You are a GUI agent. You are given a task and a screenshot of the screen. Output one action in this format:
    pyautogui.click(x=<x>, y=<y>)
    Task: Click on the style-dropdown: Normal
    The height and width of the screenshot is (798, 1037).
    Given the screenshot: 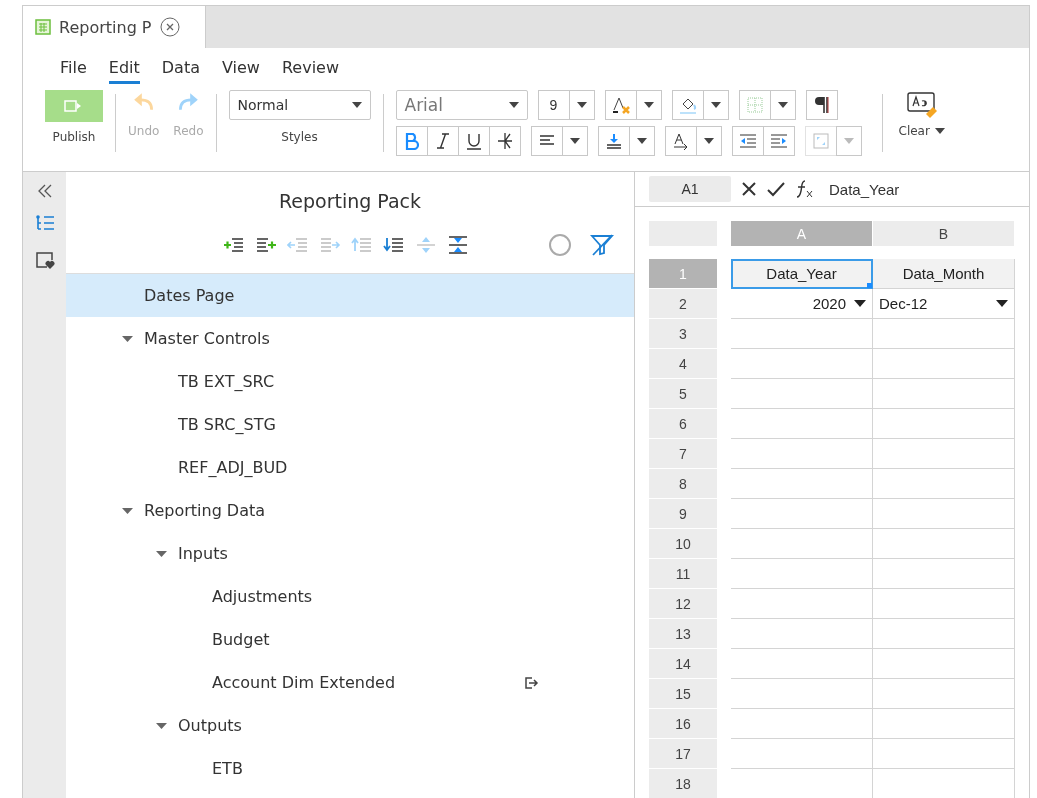 What is the action you would take?
    pyautogui.click(x=299, y=105)
    